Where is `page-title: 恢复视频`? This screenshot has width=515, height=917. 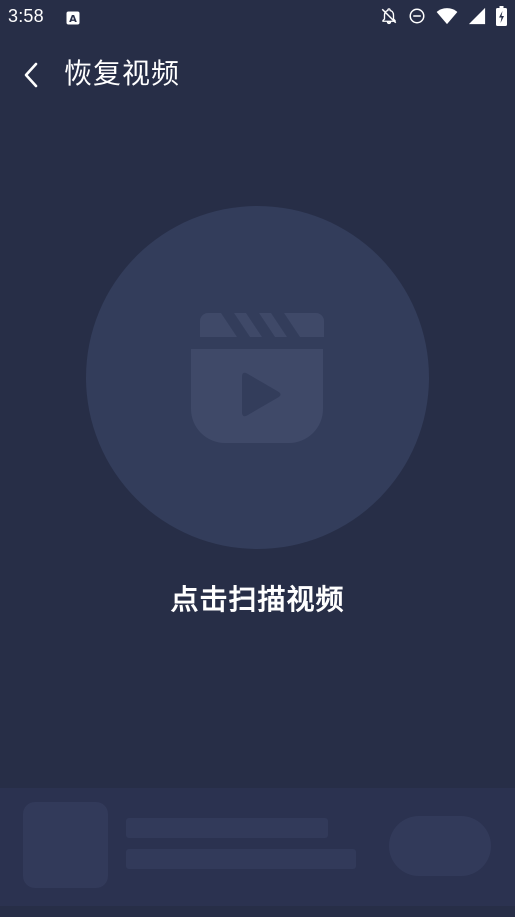 page-title: 恢复视频 is located at coordinates (122, 73).